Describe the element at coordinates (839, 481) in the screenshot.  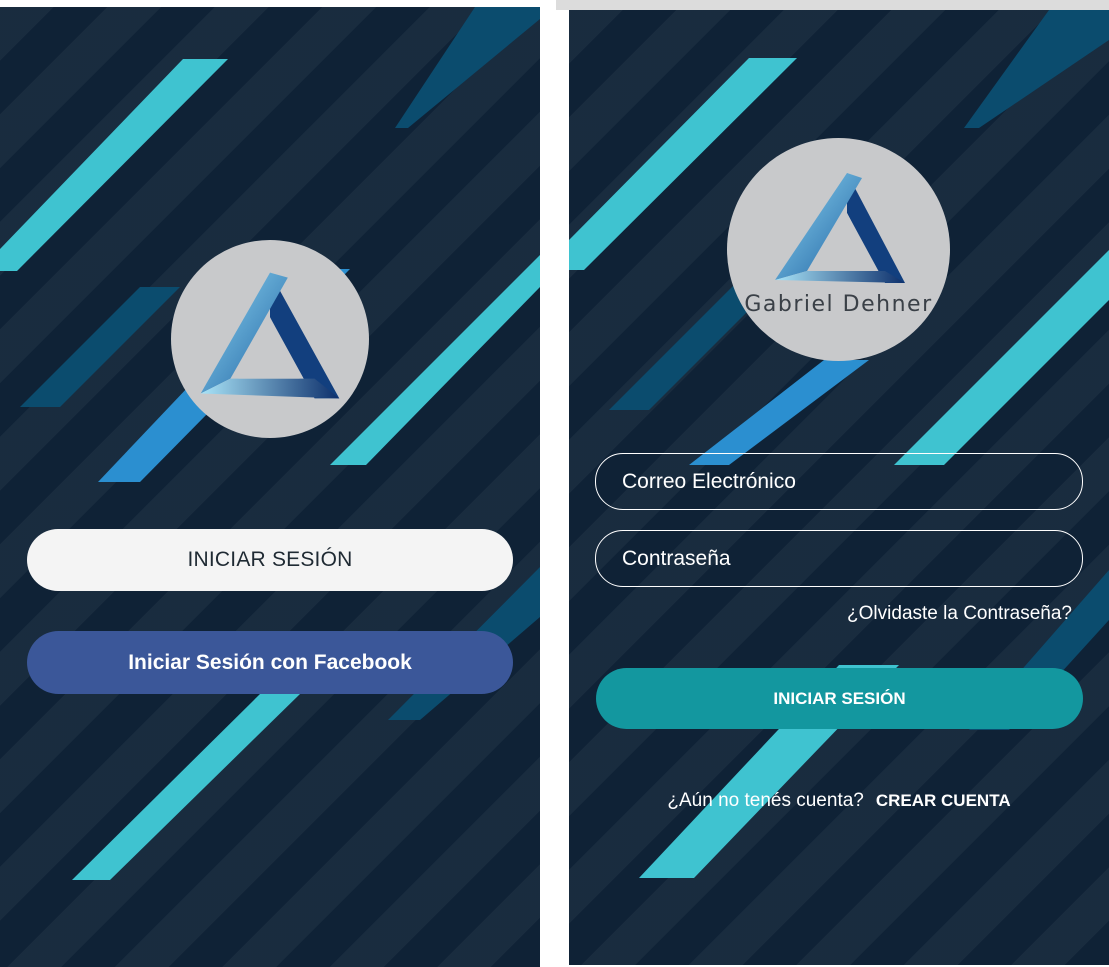
I see `email-field: Correo Electrónico` at that location.